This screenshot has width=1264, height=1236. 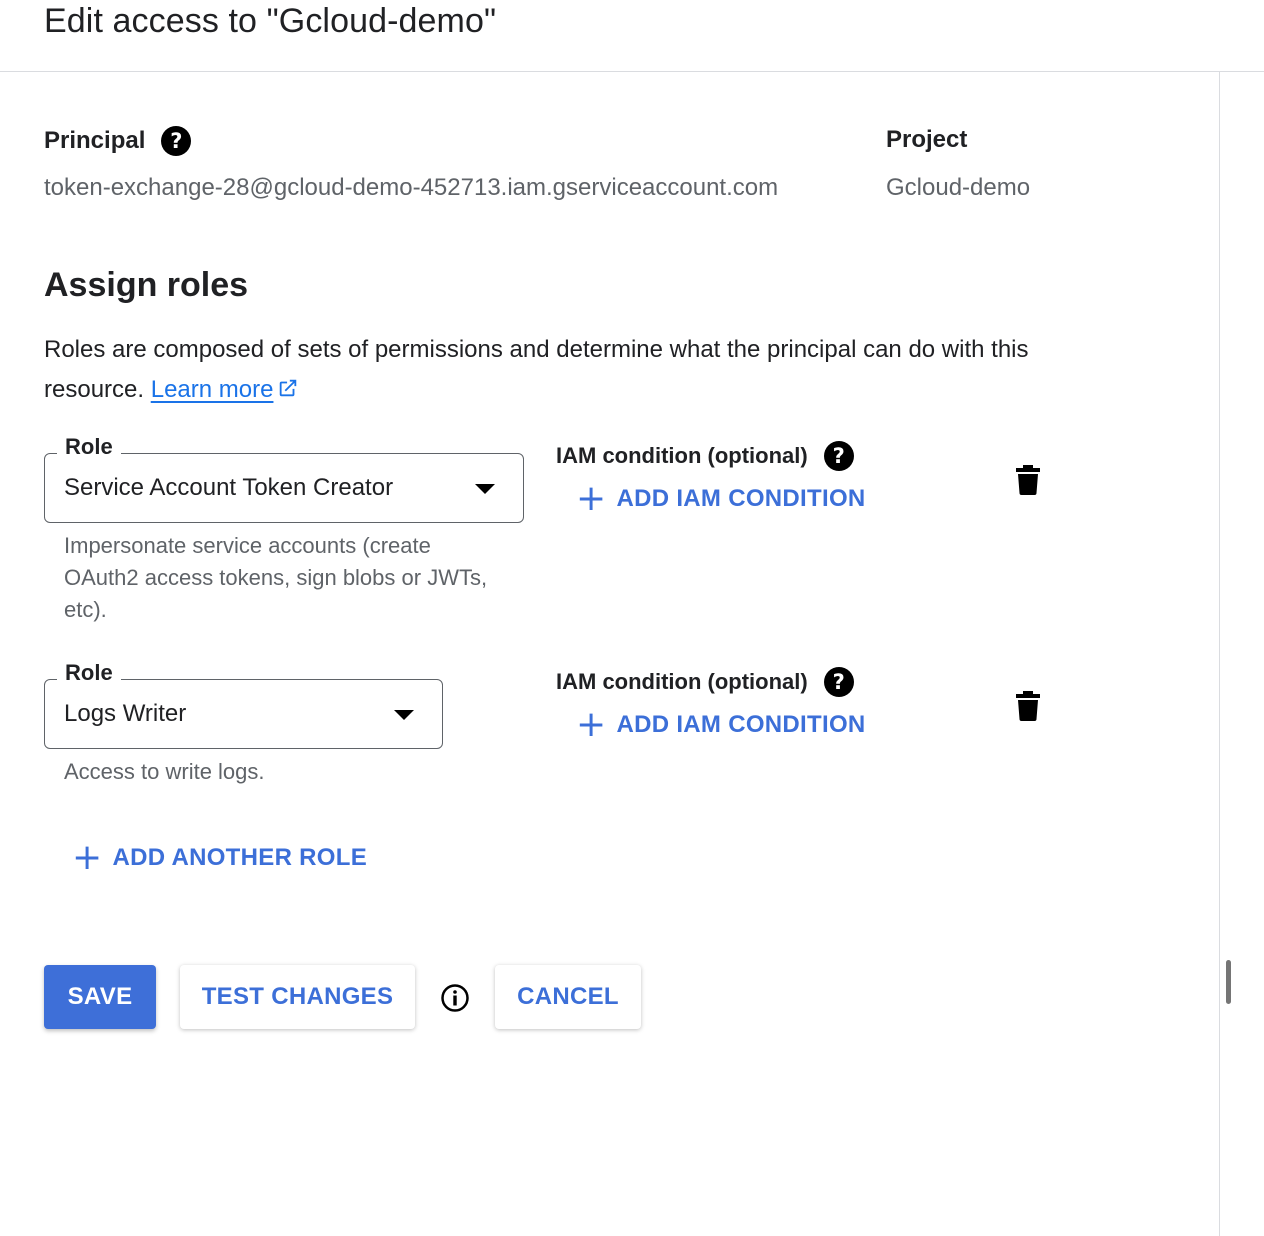 What do you see at coordinates (125, 713) in the screenshot?
I see `role-value: Logs Writer` at bounding box center [125, 713].